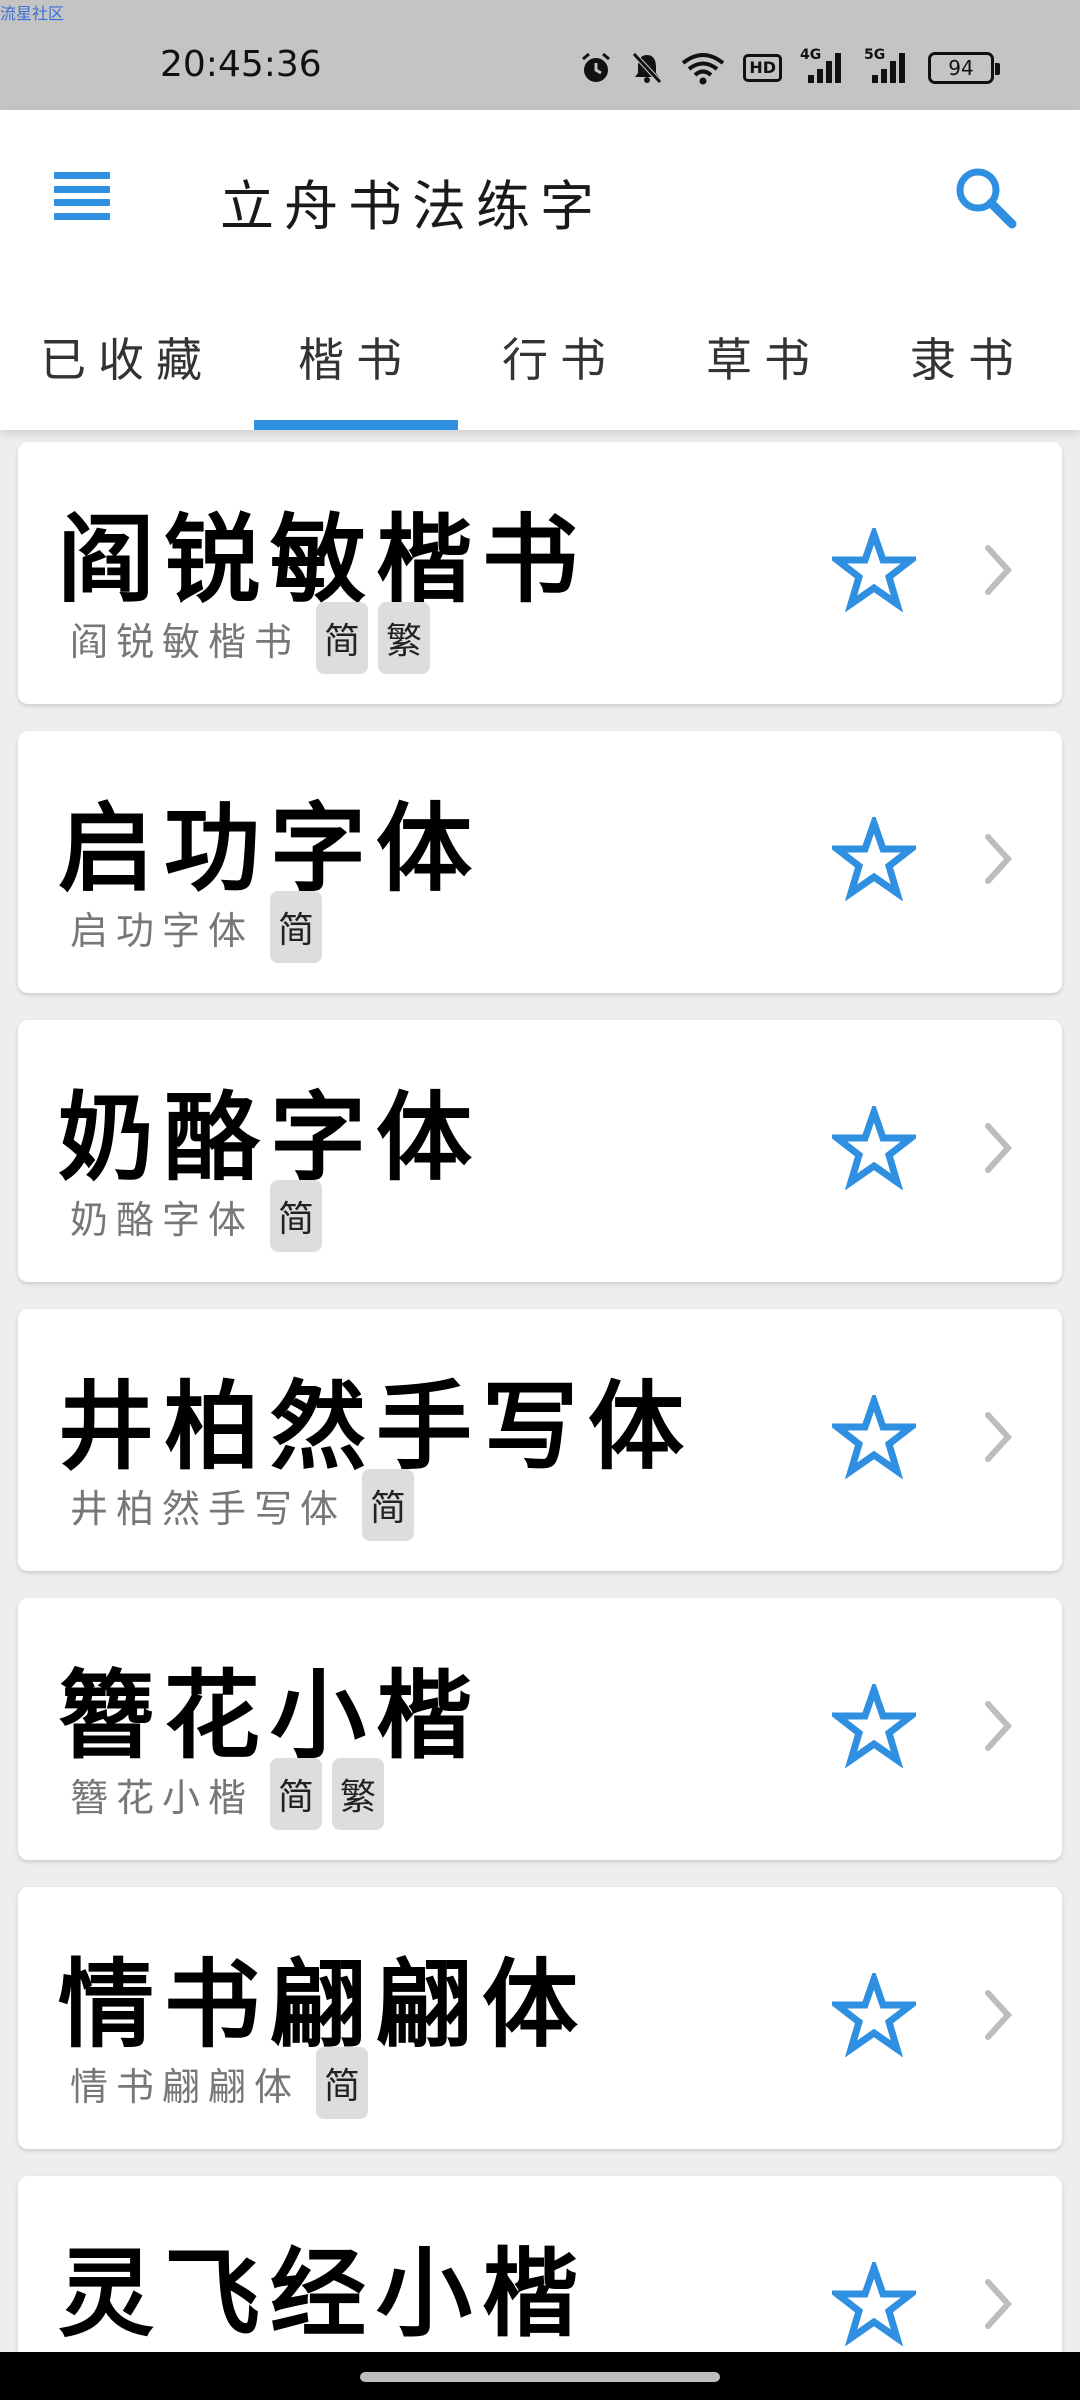 The image size is (1080, 2400). Describe the element at coordinates (241, 64) in the screenshot. I see `status-time: 20:45:36` at that location.